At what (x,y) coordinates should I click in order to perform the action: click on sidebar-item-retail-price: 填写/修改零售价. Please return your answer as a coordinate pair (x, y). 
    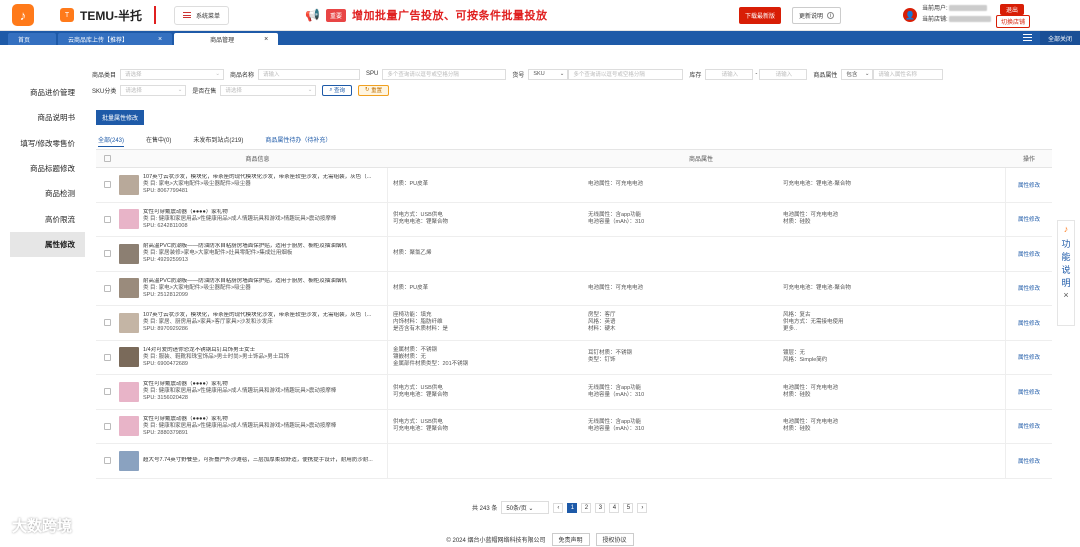
    Looking at the image, I should click on (47, 143).